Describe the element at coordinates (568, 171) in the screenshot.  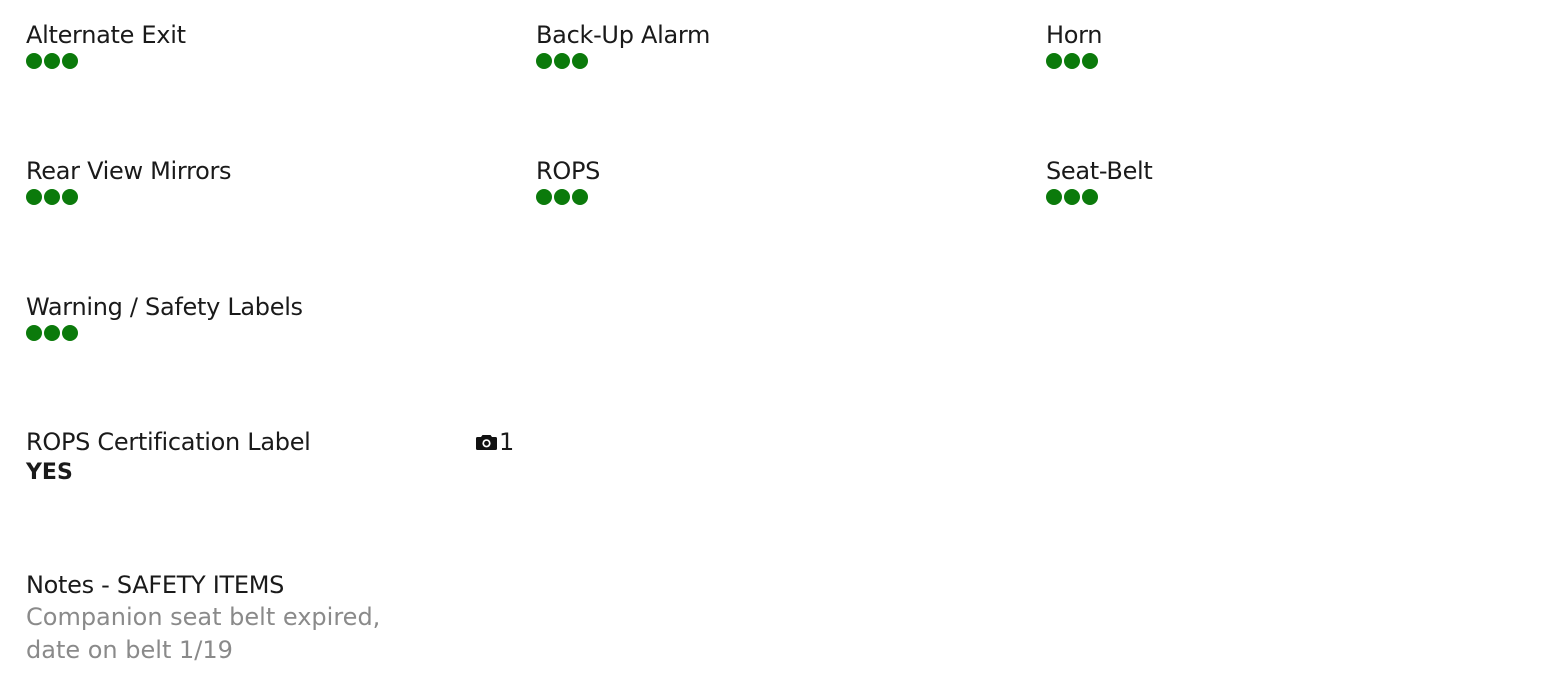
I see `item-label: ROPS` at that location.